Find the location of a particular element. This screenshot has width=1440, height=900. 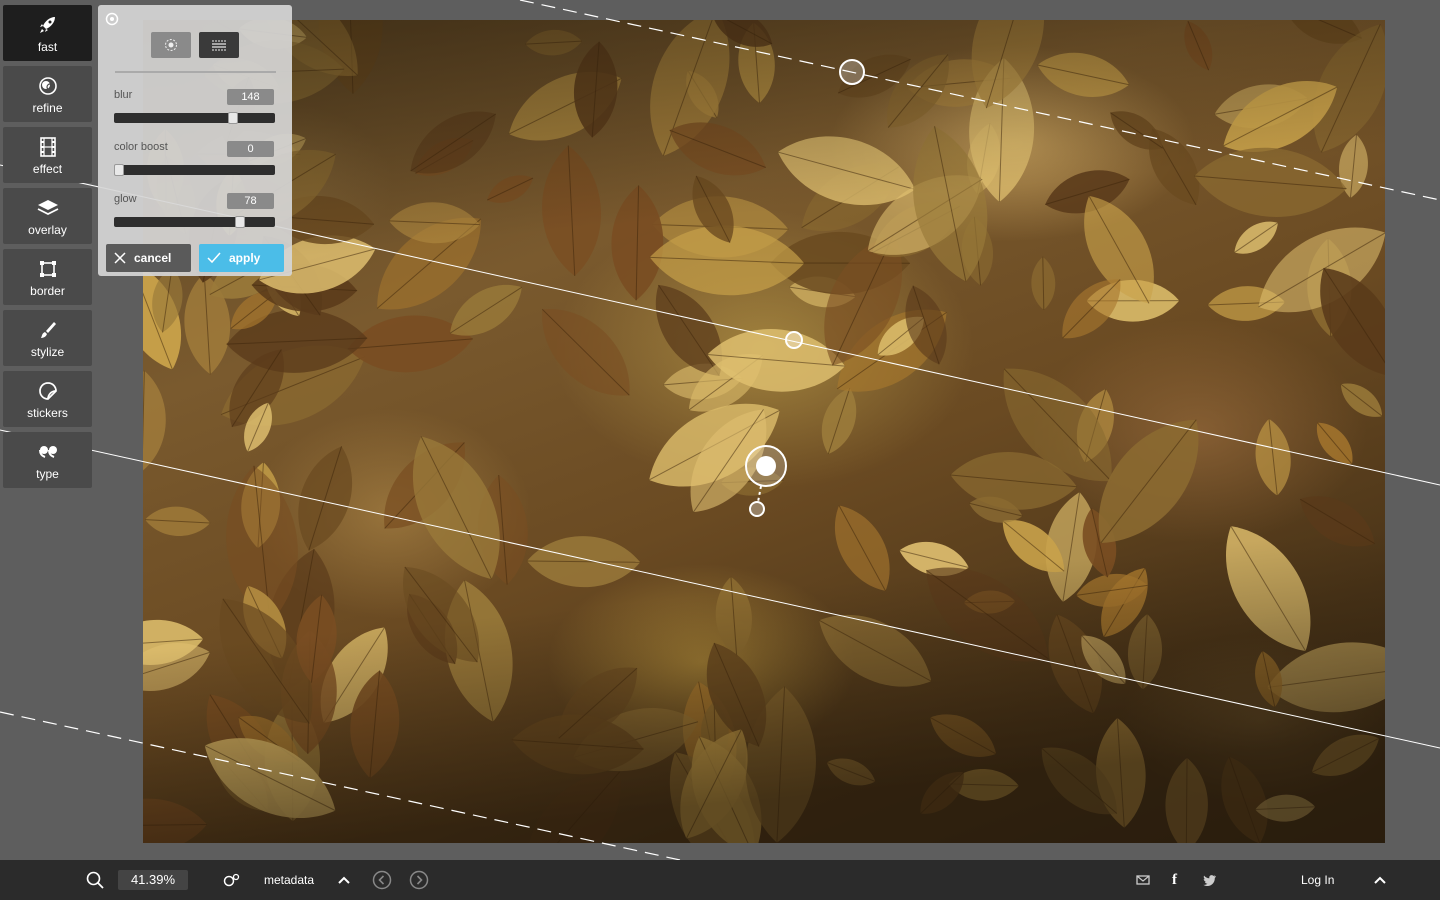

metadata-icon-button is located at coordinates (232, 880).